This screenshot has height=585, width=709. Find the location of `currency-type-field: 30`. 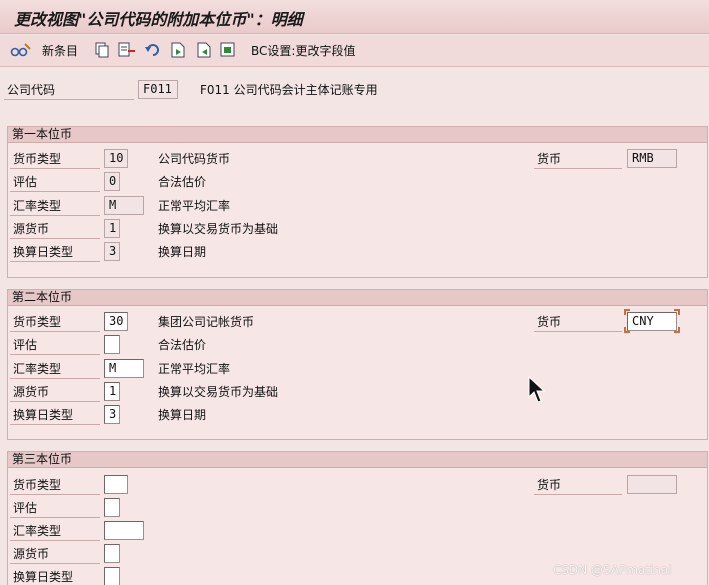

currency-type-field: 30 is located at coordinates (116, 321).